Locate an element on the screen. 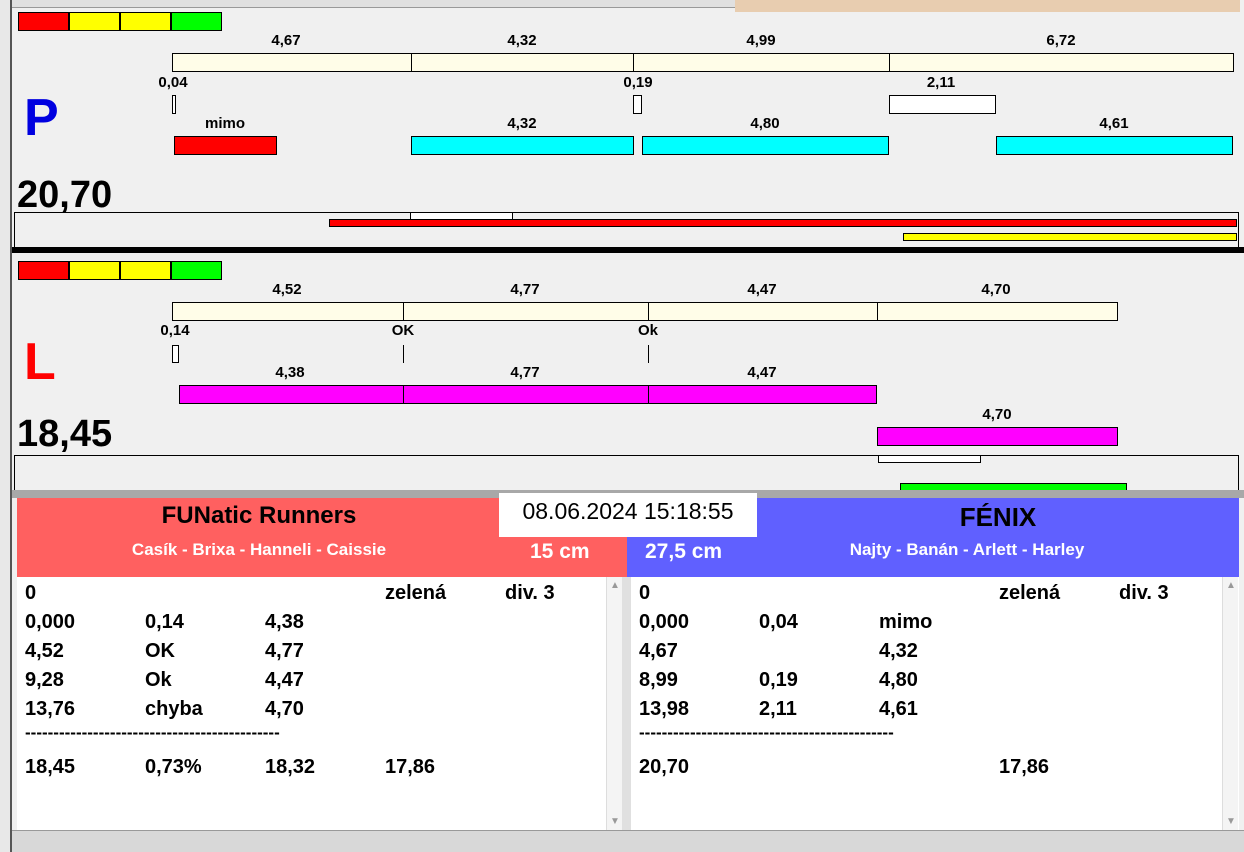  split-label: 4,52 is located at coordinates (287, 289).